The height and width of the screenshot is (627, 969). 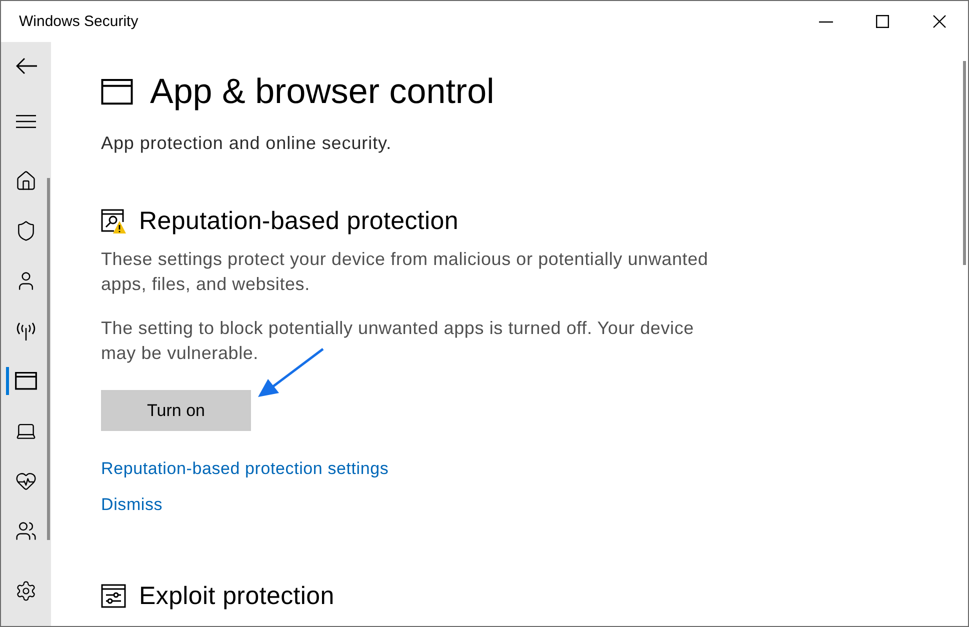 I want to click on settings-icon, so click(x=26, y=591).